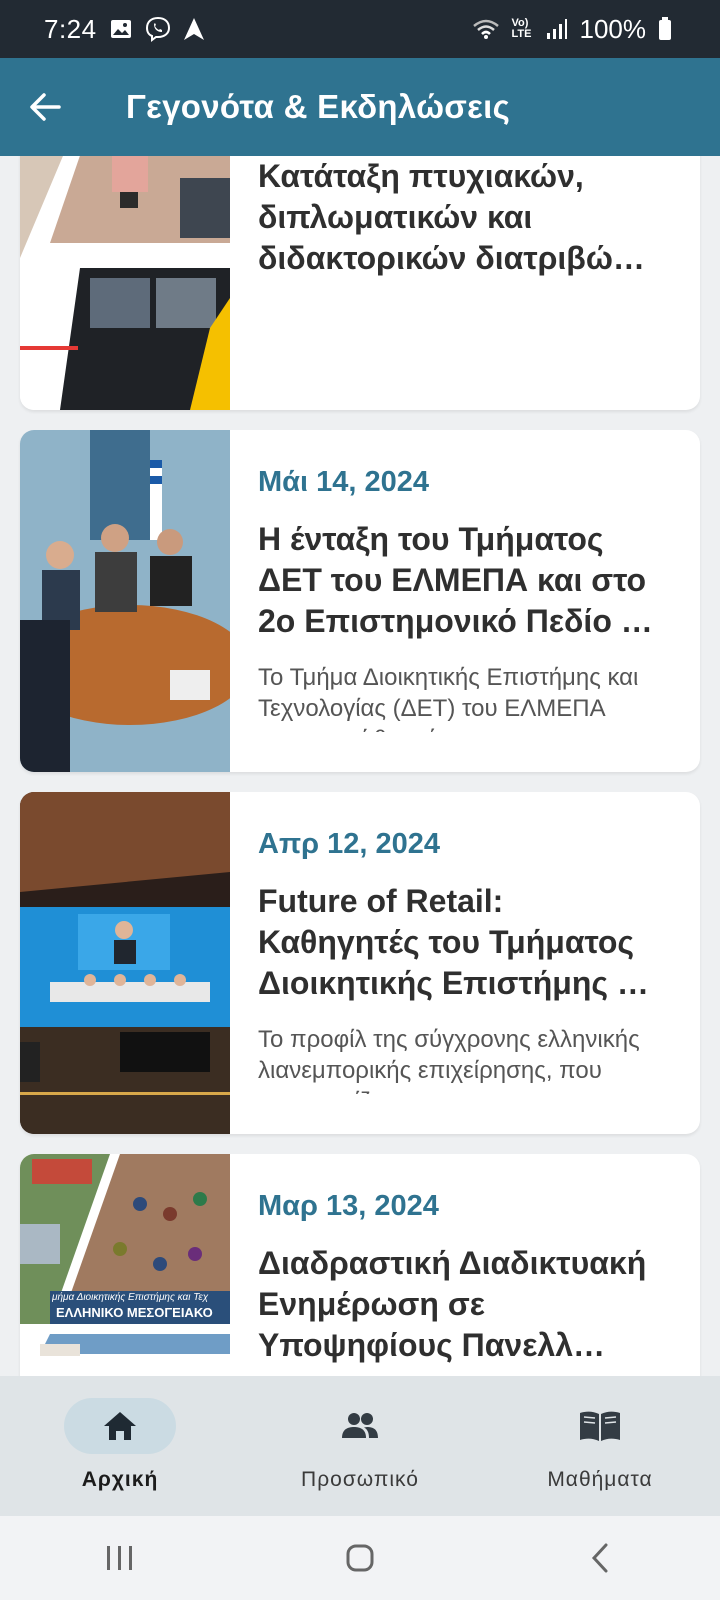 This screenshot has height=1600, width=720. I want to click on home-circle-icon, so click(360, 1558).